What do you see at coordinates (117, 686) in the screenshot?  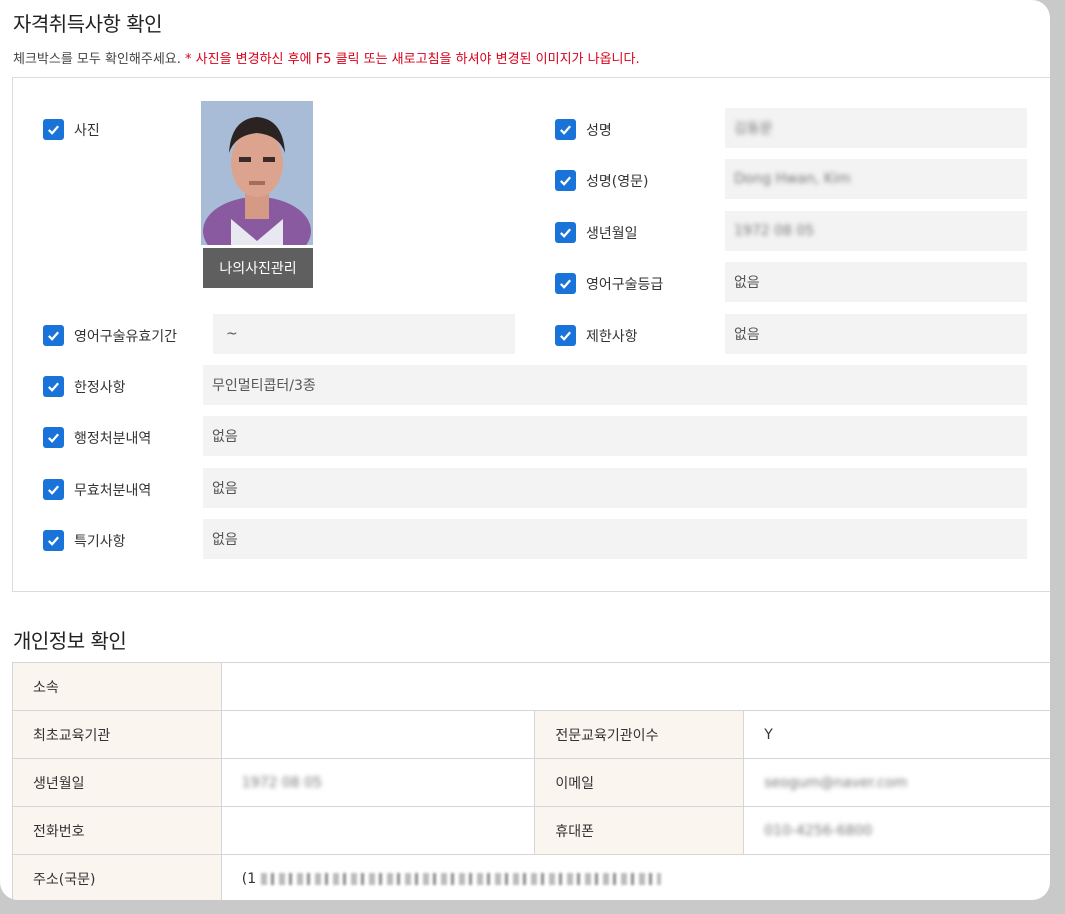 I see `affiliation-label: 소속` at bounding box center [117, 686].